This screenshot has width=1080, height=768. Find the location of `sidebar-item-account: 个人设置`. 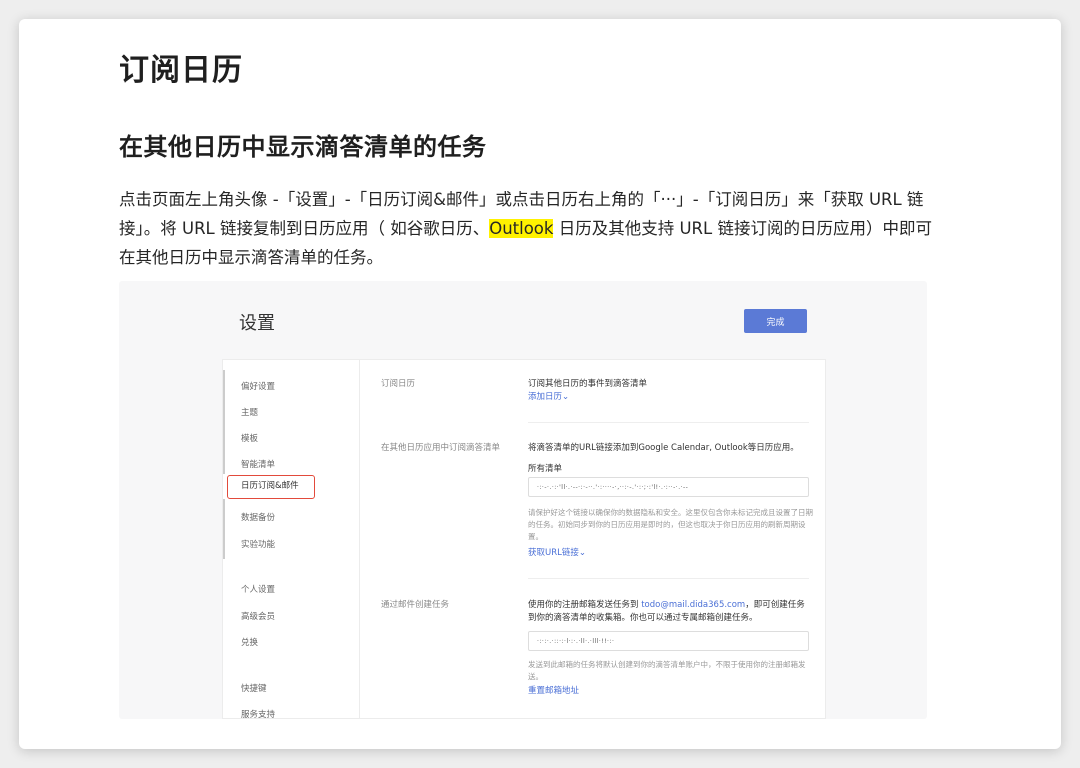

sidebar-item-account: 个人设置 is located at coordinates (258, 589).